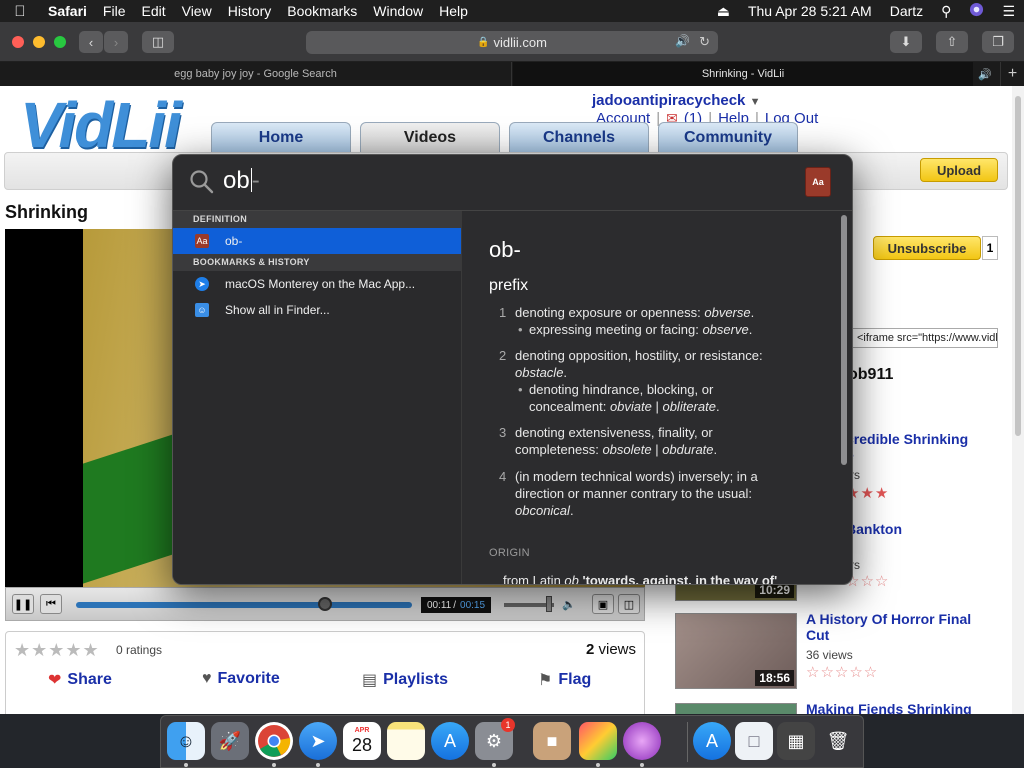  Describe the element at coordinates (755, 102) in the screenshot. I see `chevron-down-icon: ▼` at that location.